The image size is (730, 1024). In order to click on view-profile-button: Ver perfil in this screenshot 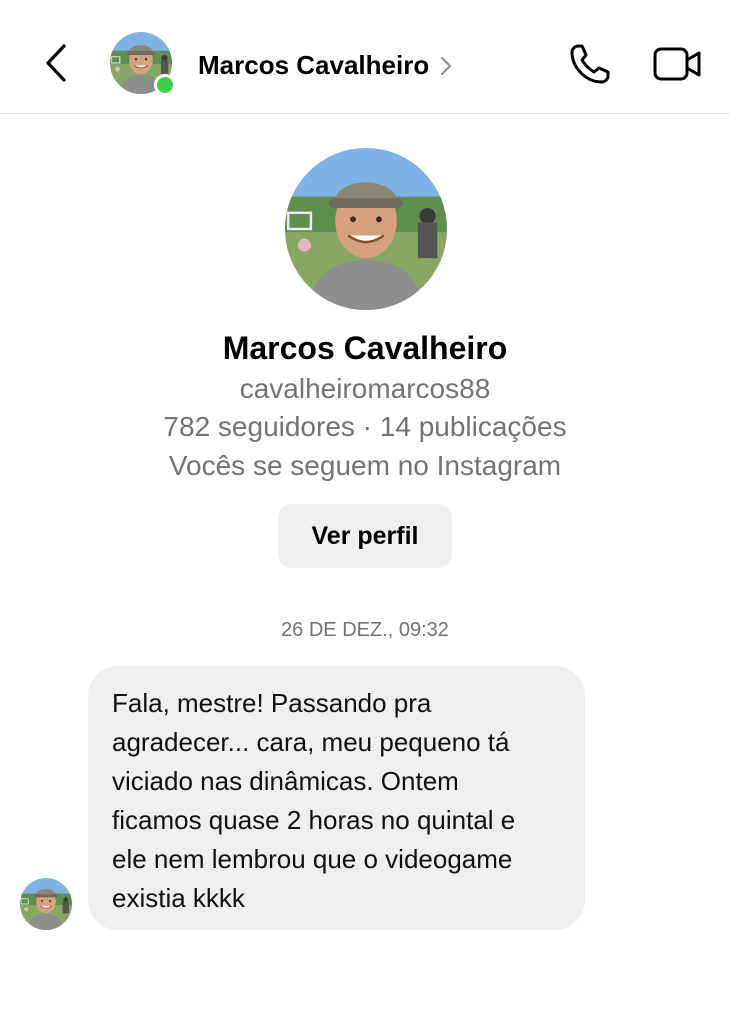, I will do `click(365, 536)`.